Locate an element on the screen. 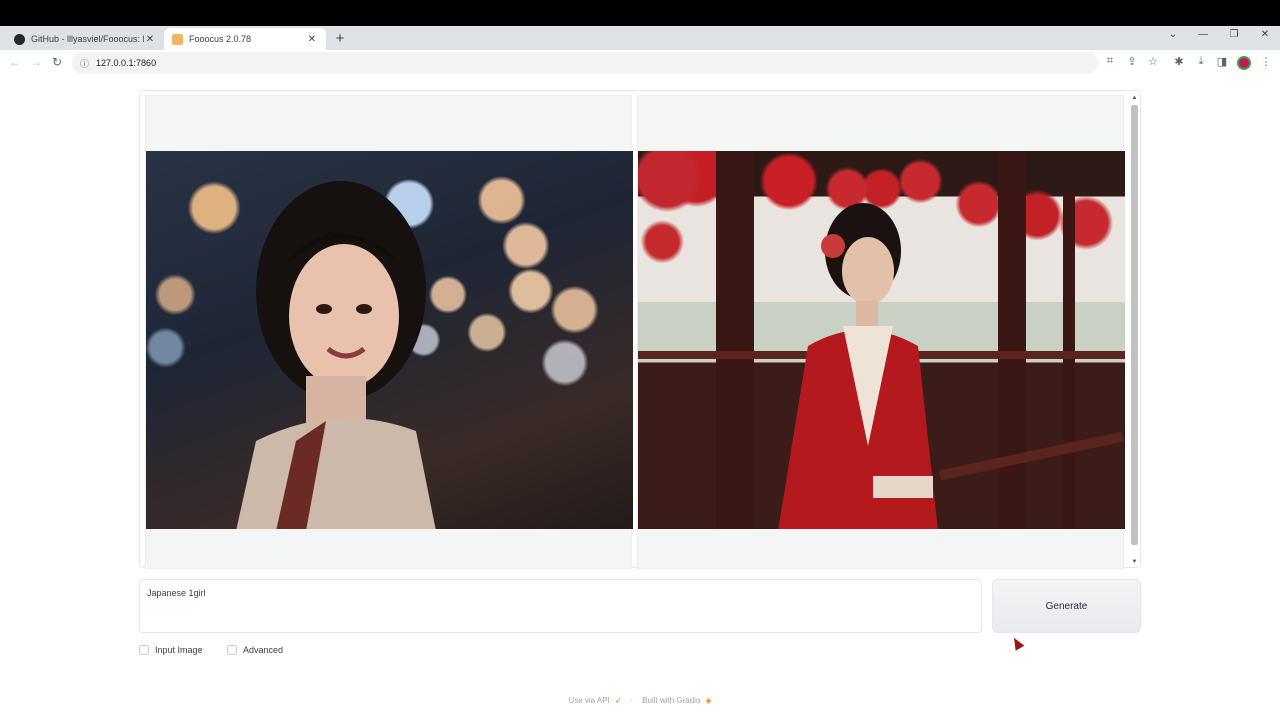 The width and height of the screenshot is (1280, 720). tab-title: GitHub - lllyasviel/Fooocus: Fooc is located at coordinates (87, 39).